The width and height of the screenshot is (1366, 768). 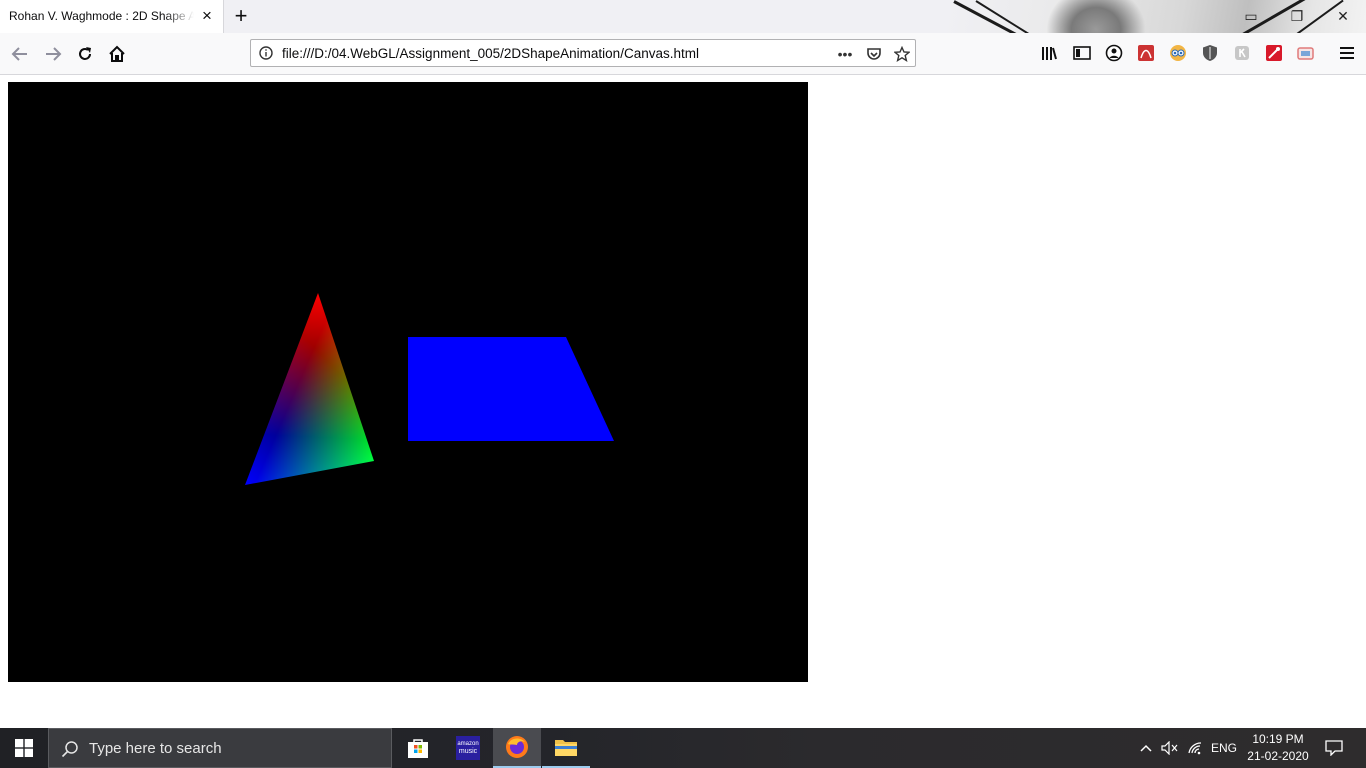 I want to click on home-button, so click(x=117, y=54).